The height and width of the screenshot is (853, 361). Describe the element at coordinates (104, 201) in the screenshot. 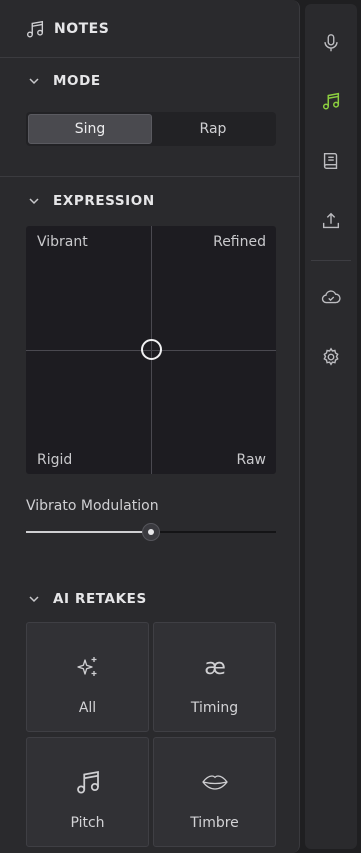

I see `expression-heading: EXPRESSION` at that location.